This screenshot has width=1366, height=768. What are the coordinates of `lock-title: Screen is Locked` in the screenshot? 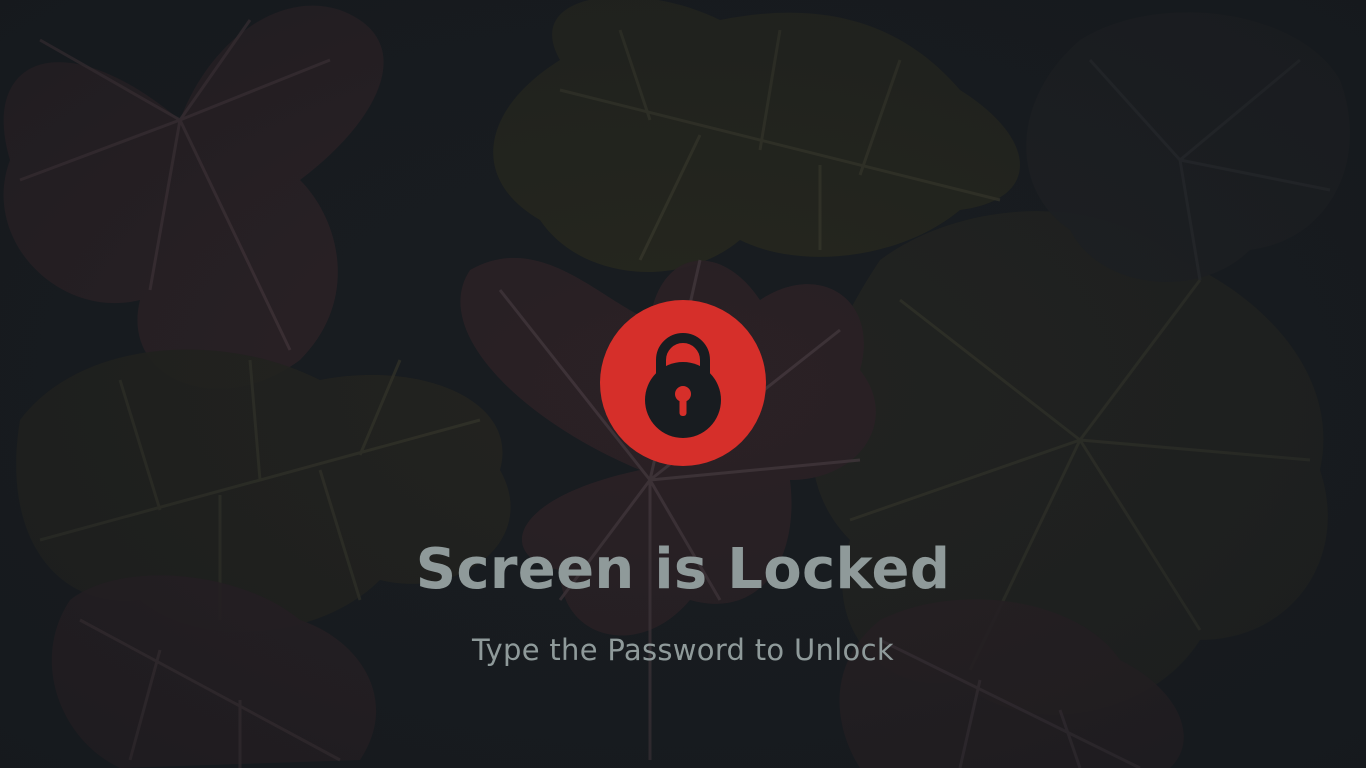 It's located at (683, 569).